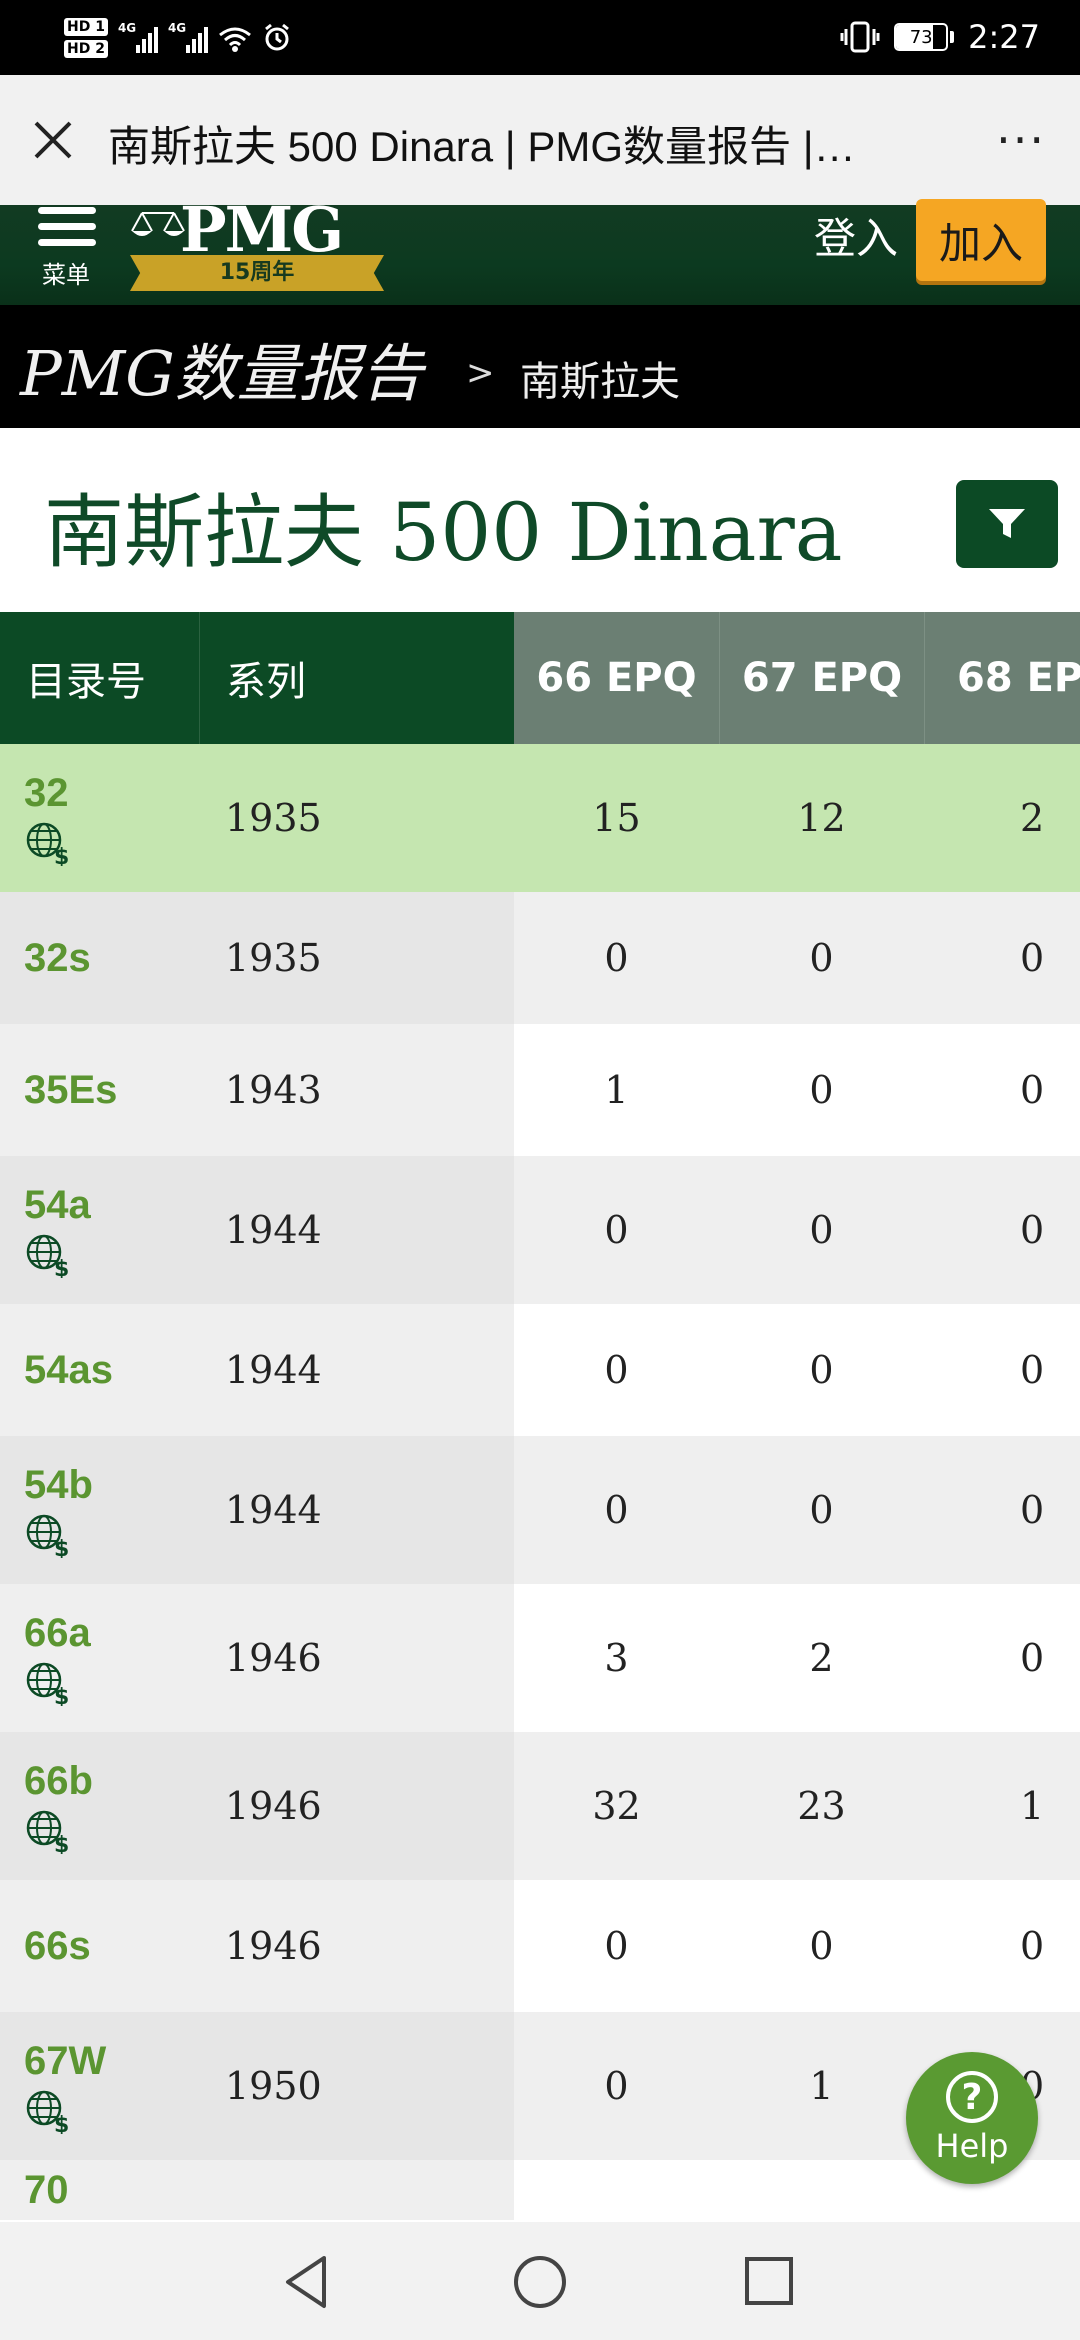  Describe the element at coordinates (68, 250) in the screenshot. I see `menu-button: 菜单` at that location.